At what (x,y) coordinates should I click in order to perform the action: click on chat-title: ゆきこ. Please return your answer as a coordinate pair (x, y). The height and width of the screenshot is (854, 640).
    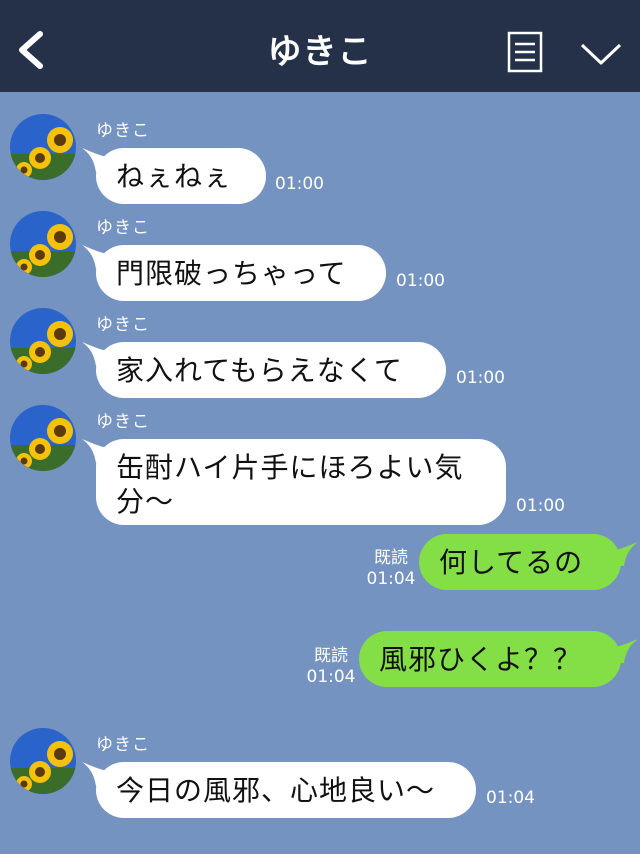
    Looking at the image, I should click on (320, 52).